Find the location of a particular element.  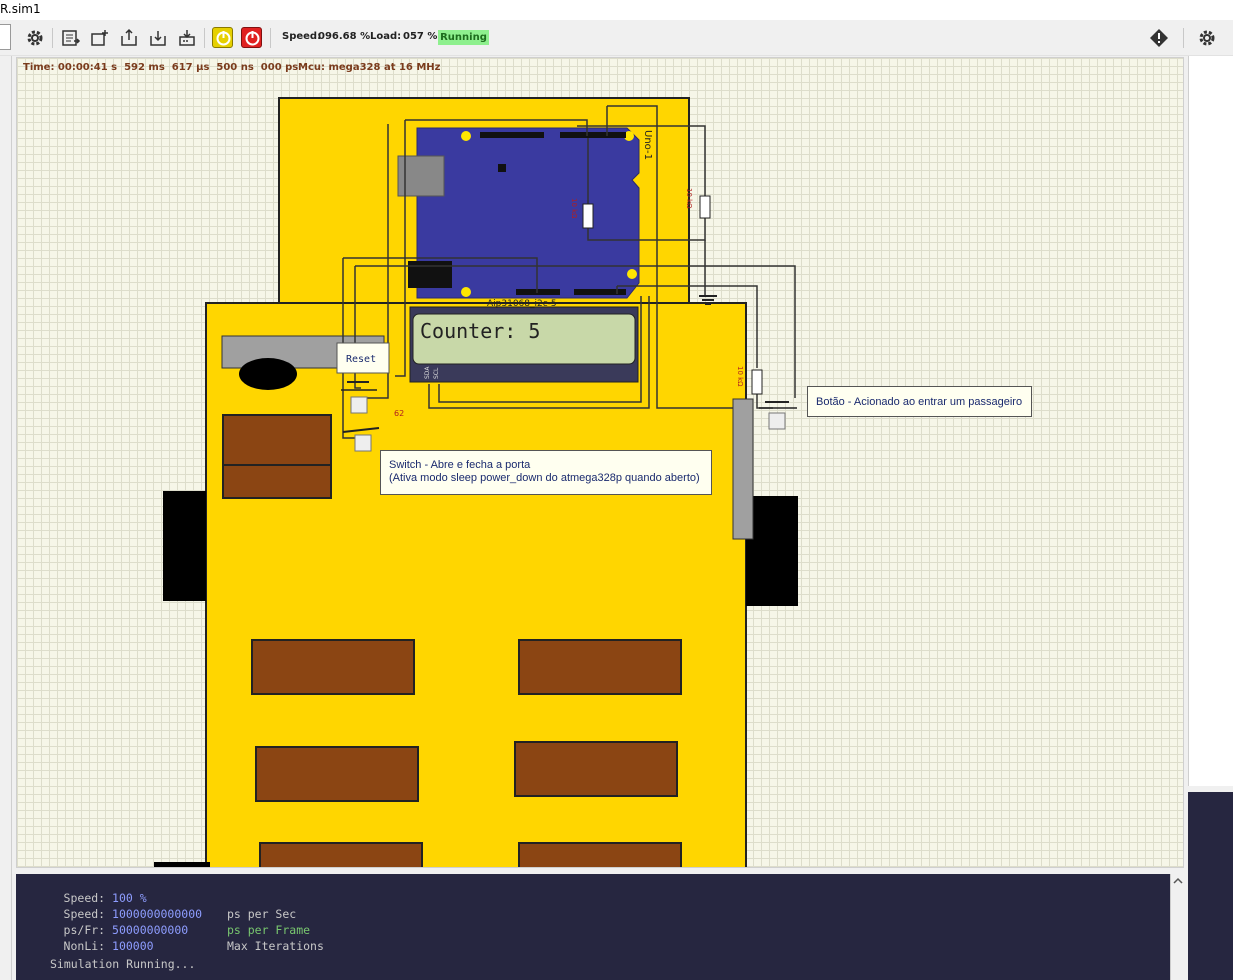

resistor-r3 is located at coordinates (757, 382).